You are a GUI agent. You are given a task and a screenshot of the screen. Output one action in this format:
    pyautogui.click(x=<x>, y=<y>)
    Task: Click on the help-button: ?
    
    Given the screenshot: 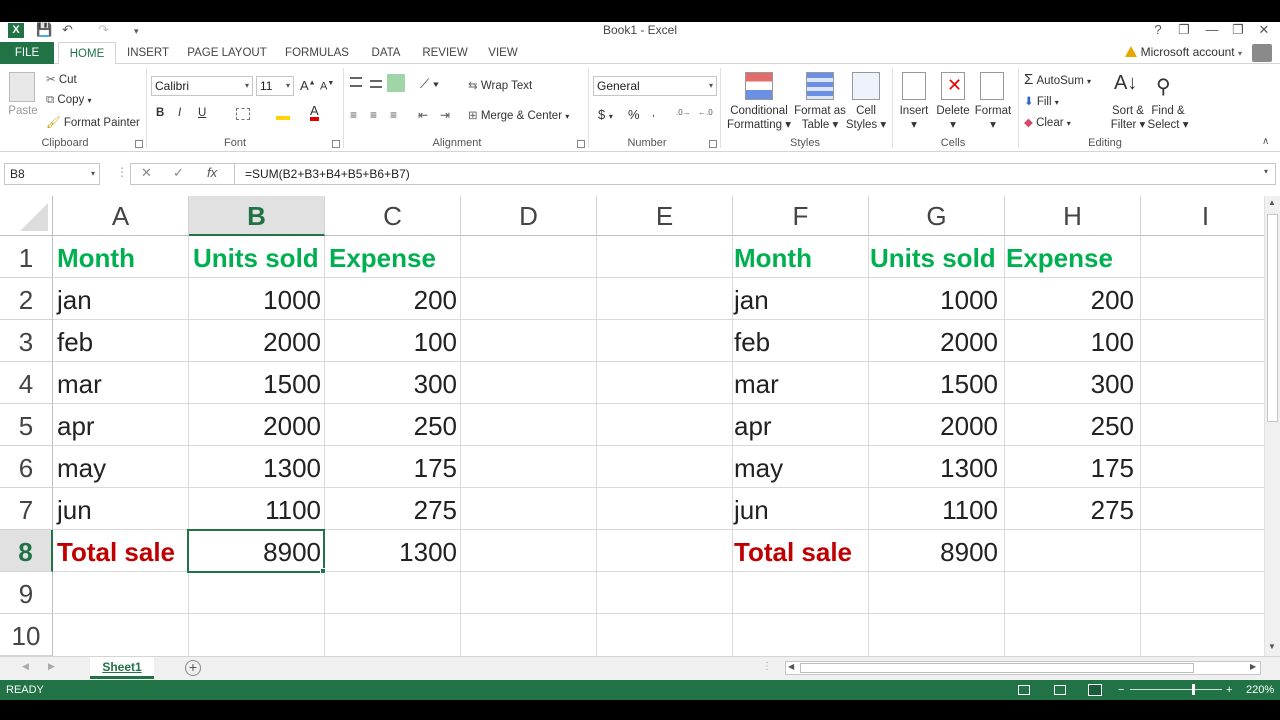 What is the action you would take?
    pyautogui.click(x=1158, y=29)
    